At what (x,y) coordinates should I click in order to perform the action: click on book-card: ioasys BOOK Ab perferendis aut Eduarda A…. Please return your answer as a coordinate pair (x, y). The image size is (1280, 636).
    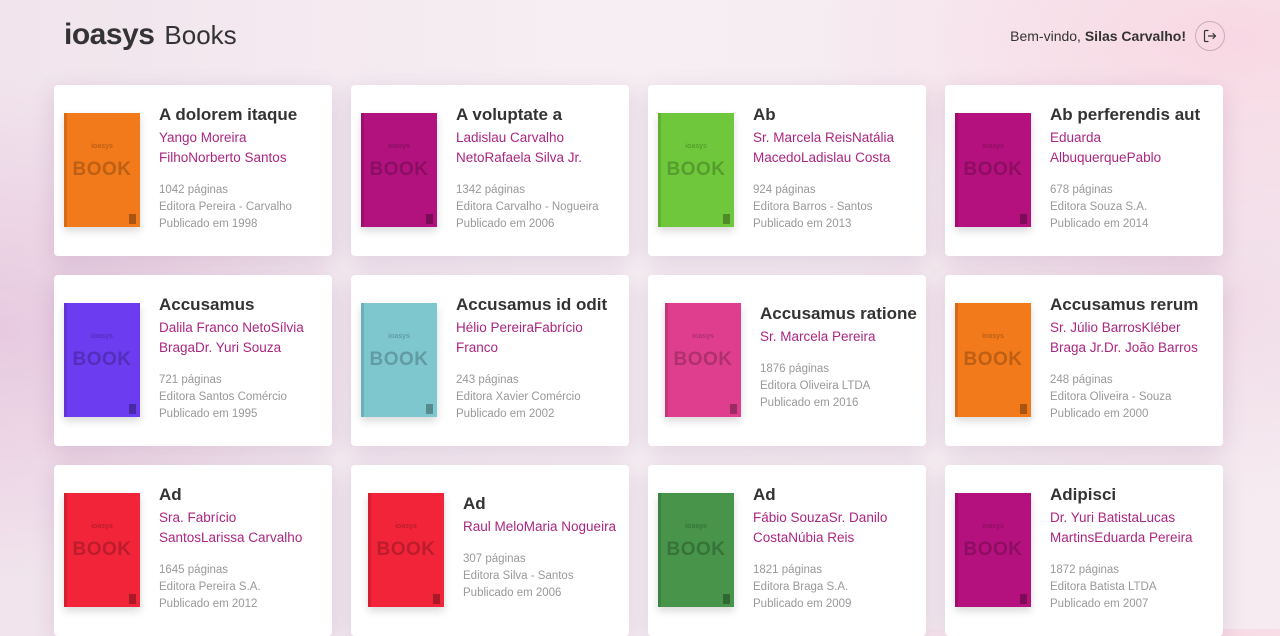
    Looking at the image, I should click on (1084, 170).